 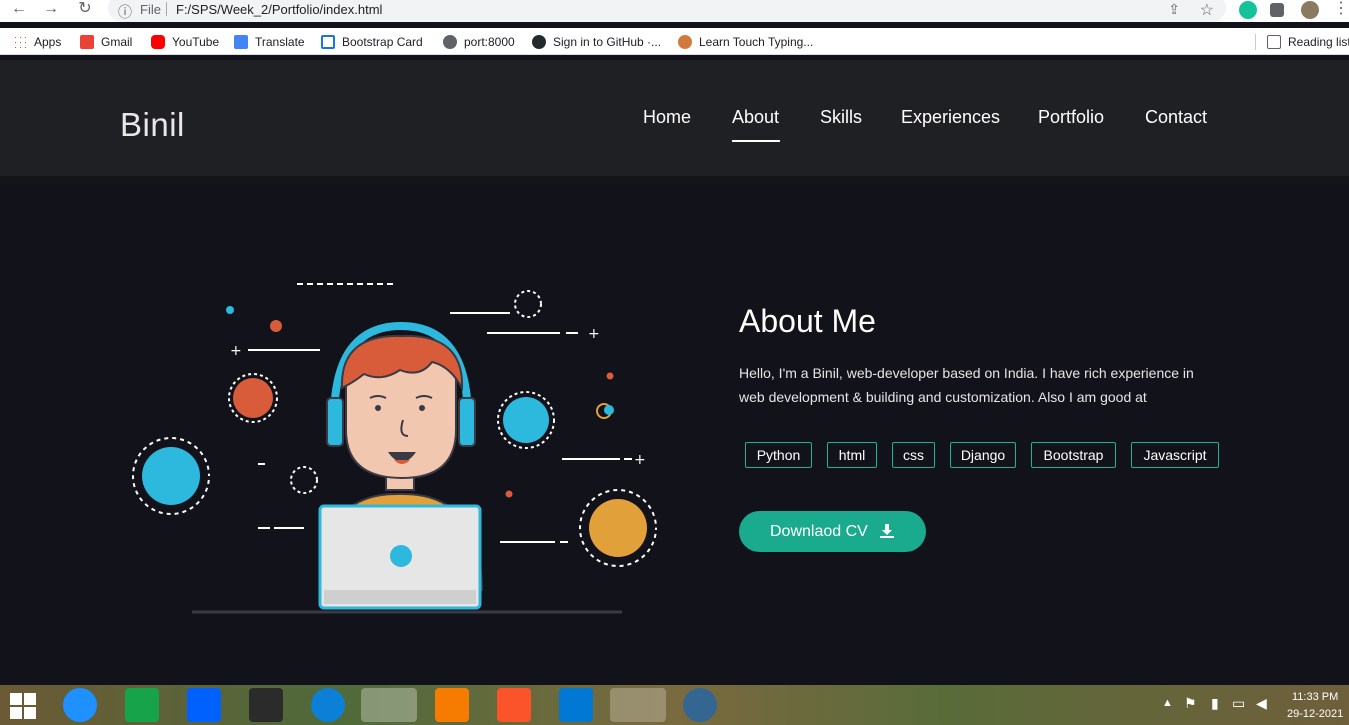 I want to click on url-divider, so click(x=166, y=9).